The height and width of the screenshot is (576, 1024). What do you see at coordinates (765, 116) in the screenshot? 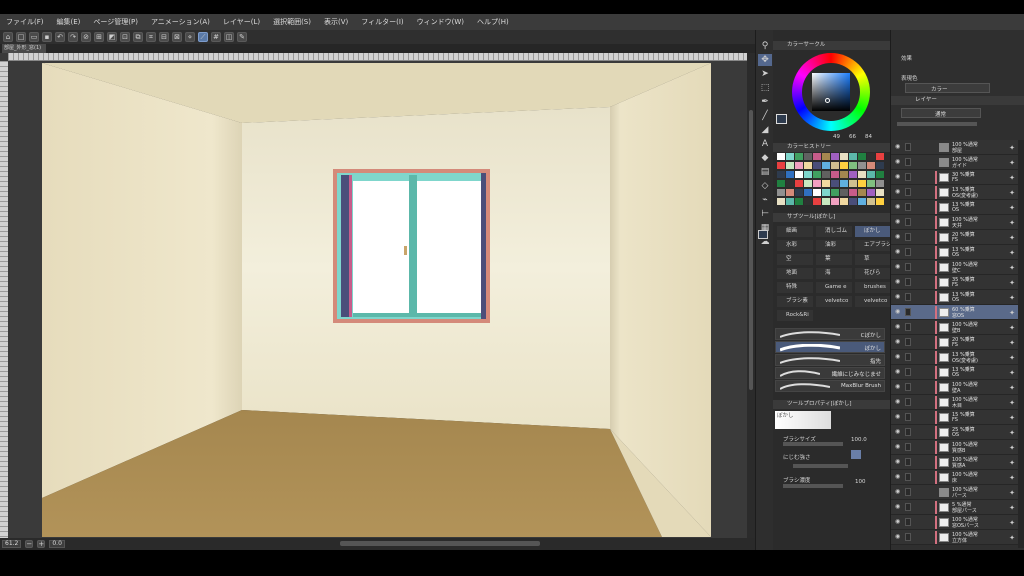
I see `brush-tool-icon: ╱` at bounding box center [765, 116].